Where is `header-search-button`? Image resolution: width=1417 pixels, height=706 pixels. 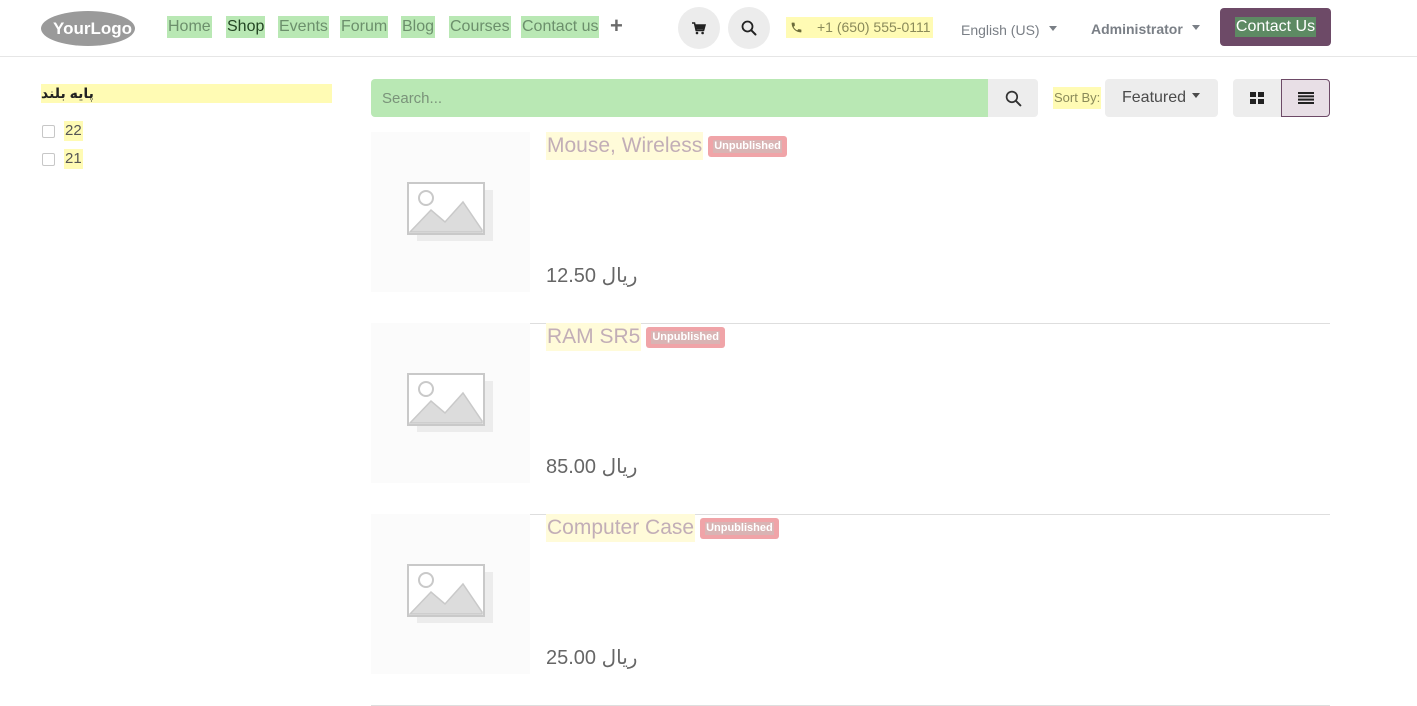 header-search-button is located at coordinates (749, 28).